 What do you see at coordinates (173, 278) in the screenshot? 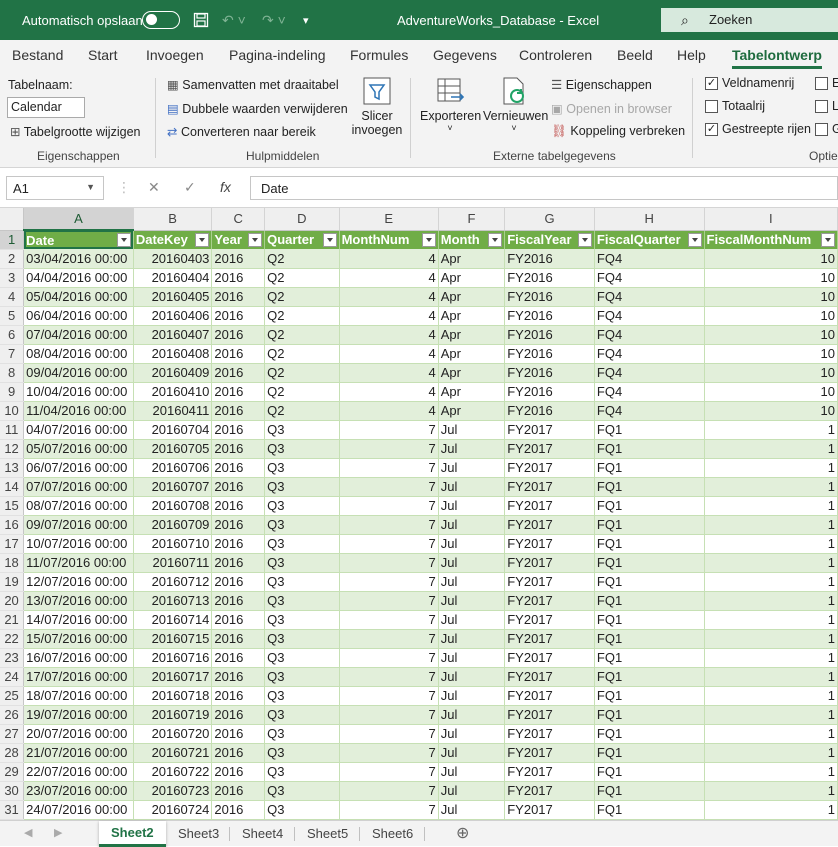
I see `cell: 20160404` at bounding box center [173, 278].